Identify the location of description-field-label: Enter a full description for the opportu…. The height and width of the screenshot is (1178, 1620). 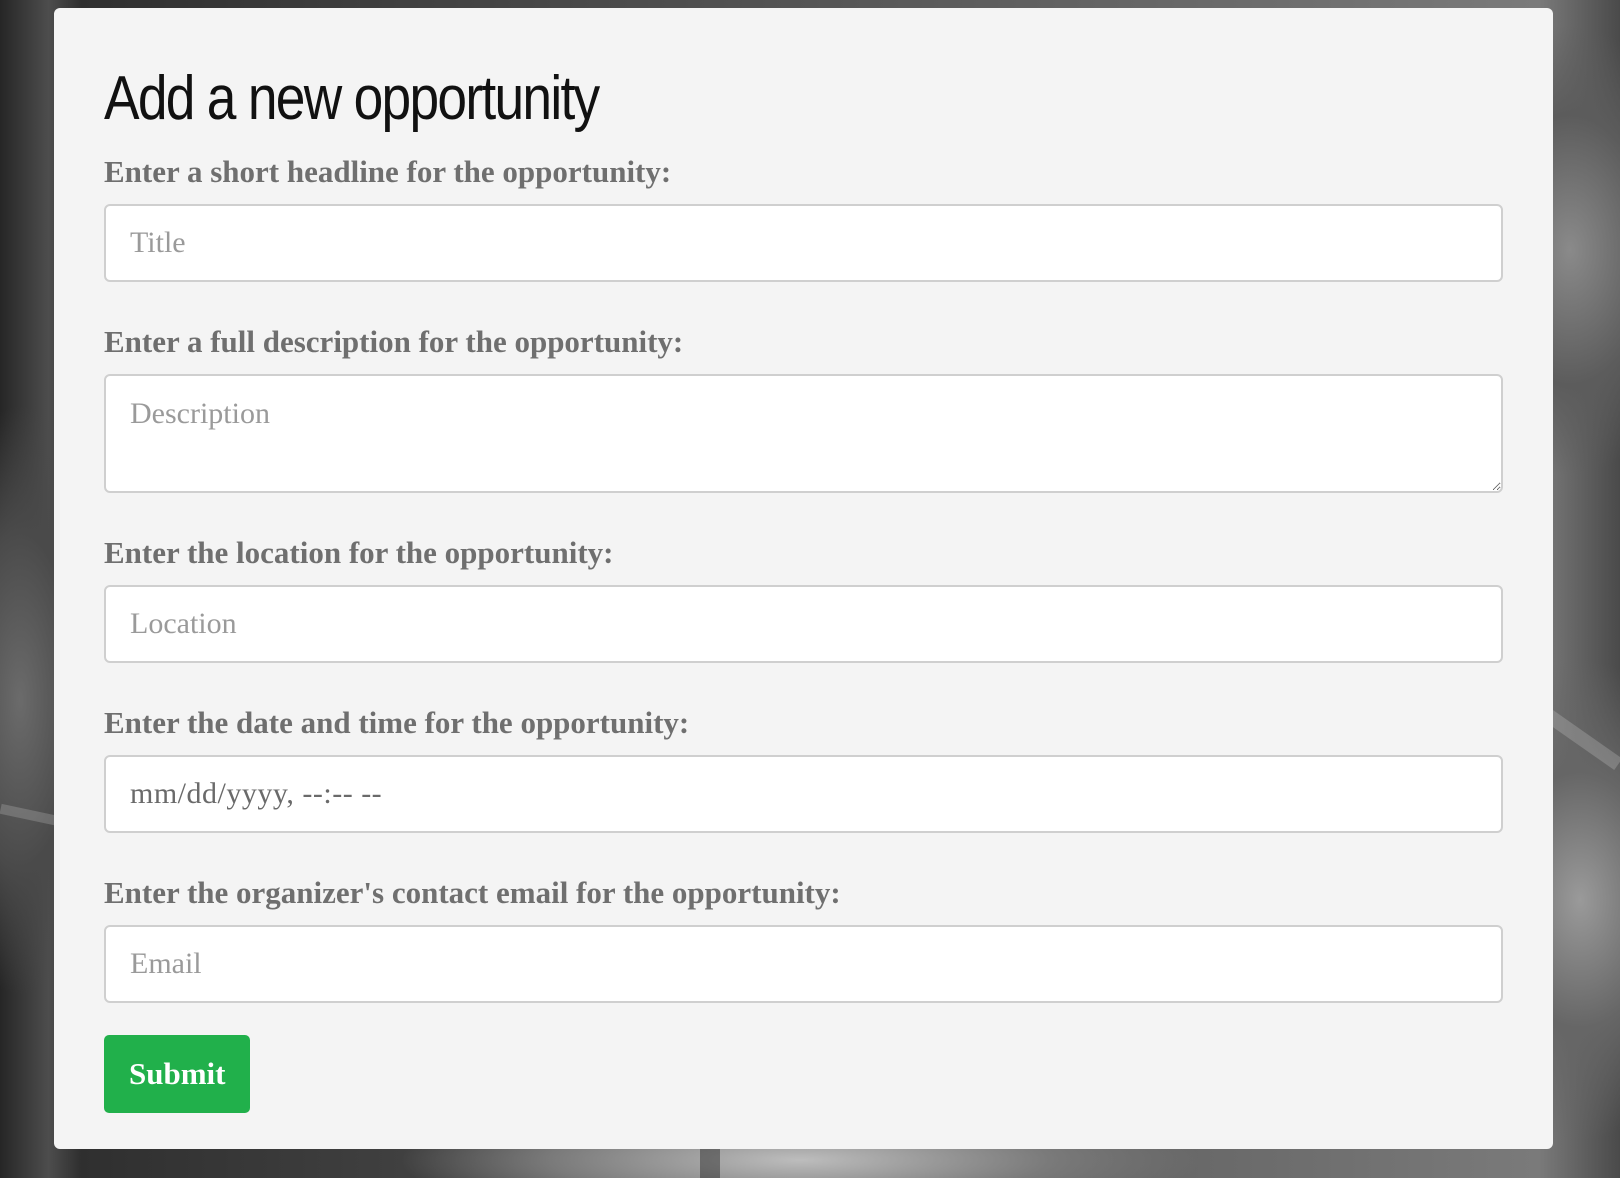
(394, 341).